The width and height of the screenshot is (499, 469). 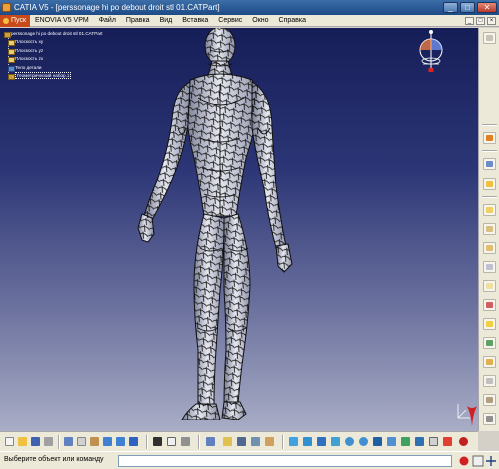 I want to click on tree-item-plane-yz: Плоскость yz, so click(x=55, y=51).